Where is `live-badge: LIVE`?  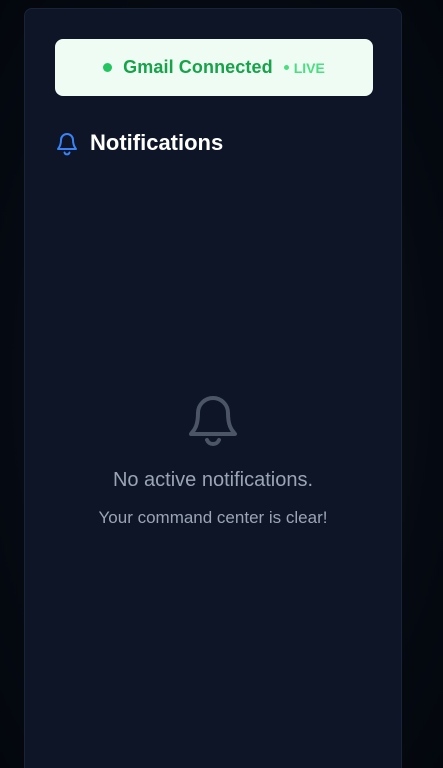 live-badge: LIVE is located at coordinates (304, 67).